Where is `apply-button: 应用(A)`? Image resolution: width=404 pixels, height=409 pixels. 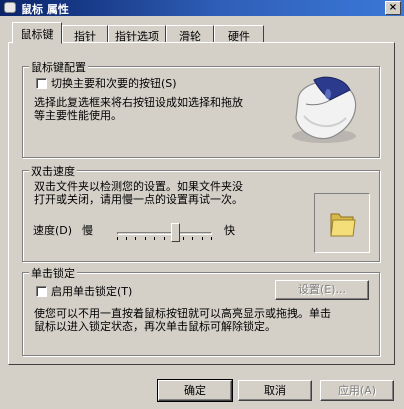 apply-button: 应用(A) is located at coordinates (357, 390).